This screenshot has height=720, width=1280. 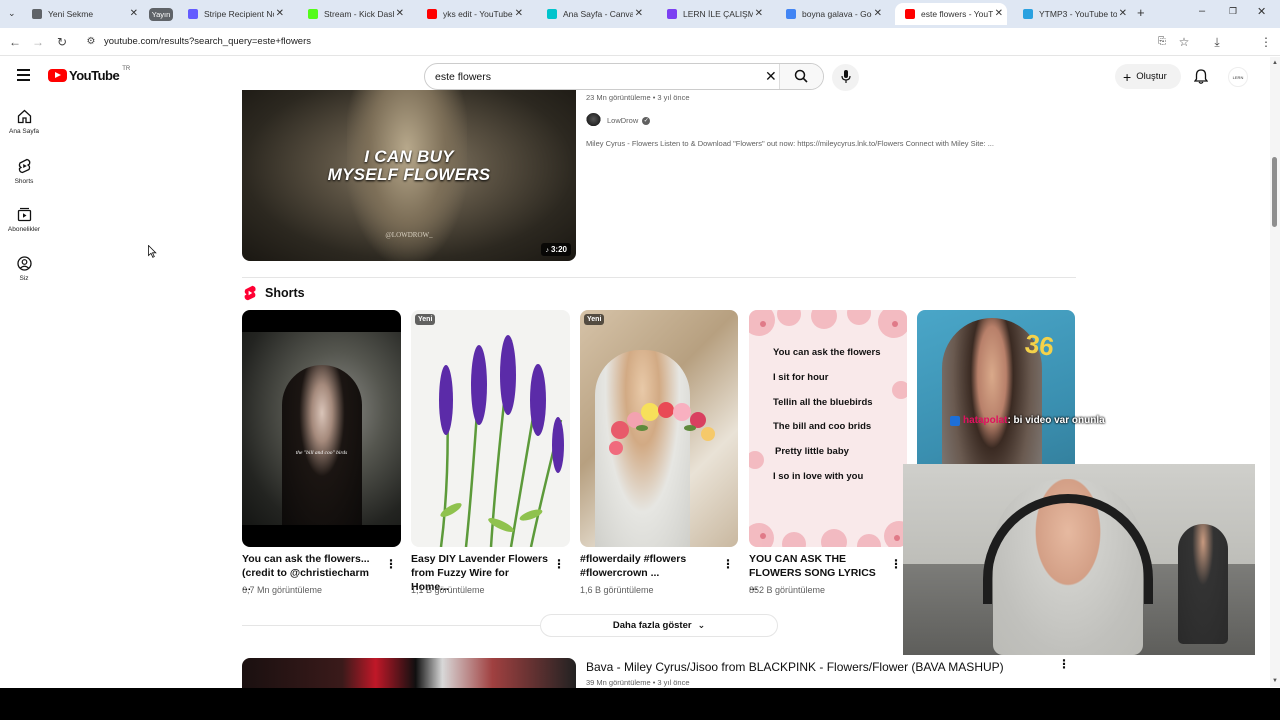 What do you see at coordinates (322, 445) in the screenshot?
I see `short-person` at bounding box center [322, 445].